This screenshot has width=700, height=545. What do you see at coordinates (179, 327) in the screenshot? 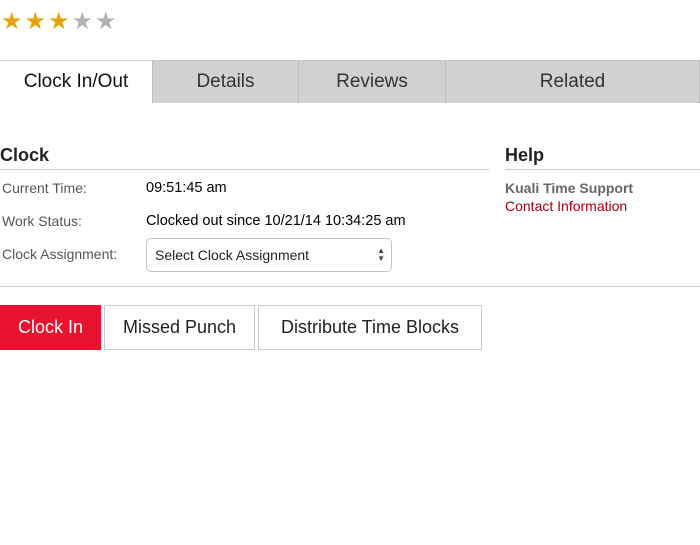
I see `missed-punch-button: Missed Punch` at bounding box center [179, 327].